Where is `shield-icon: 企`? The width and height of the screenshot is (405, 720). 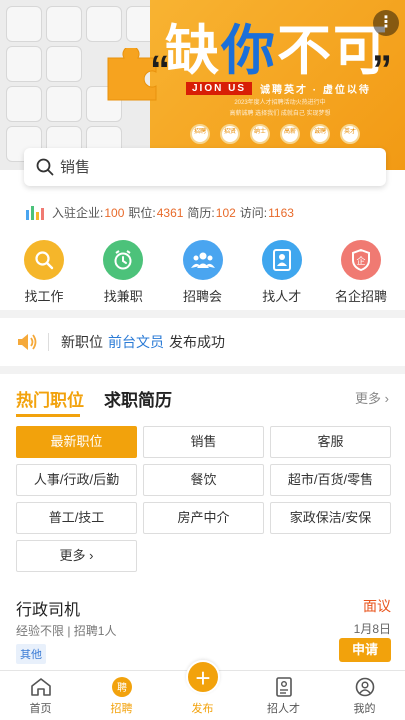 shield-icon: 企 is located at coordinates (361, 260).